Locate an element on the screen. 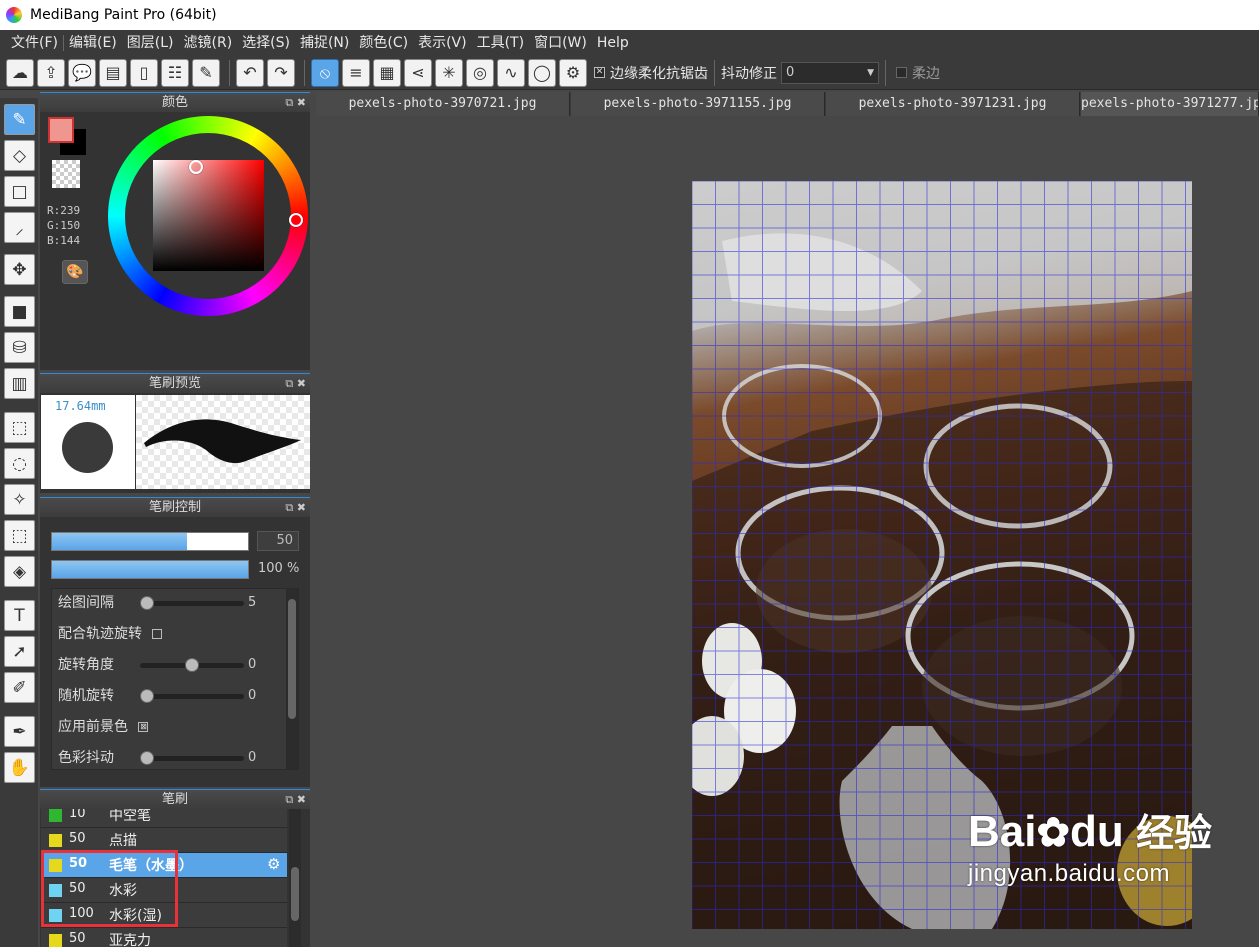  menu-snap: 捕捉(N) is located at coordinates (324, 43).